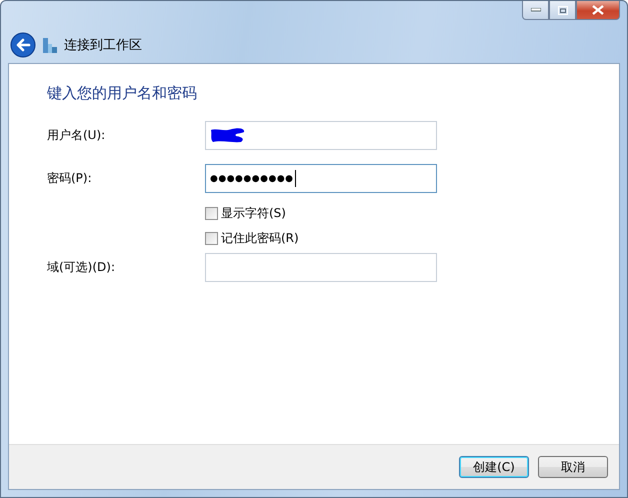 The width and height of the screenshot is (628, 498). Describe the element at coordinates (76, 135) in the screenshot. I see `field-label: 用户名(U):` at that location.